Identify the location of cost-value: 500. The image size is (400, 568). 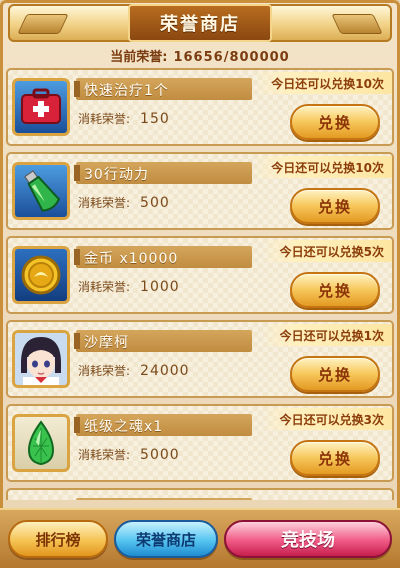
(155, 203).